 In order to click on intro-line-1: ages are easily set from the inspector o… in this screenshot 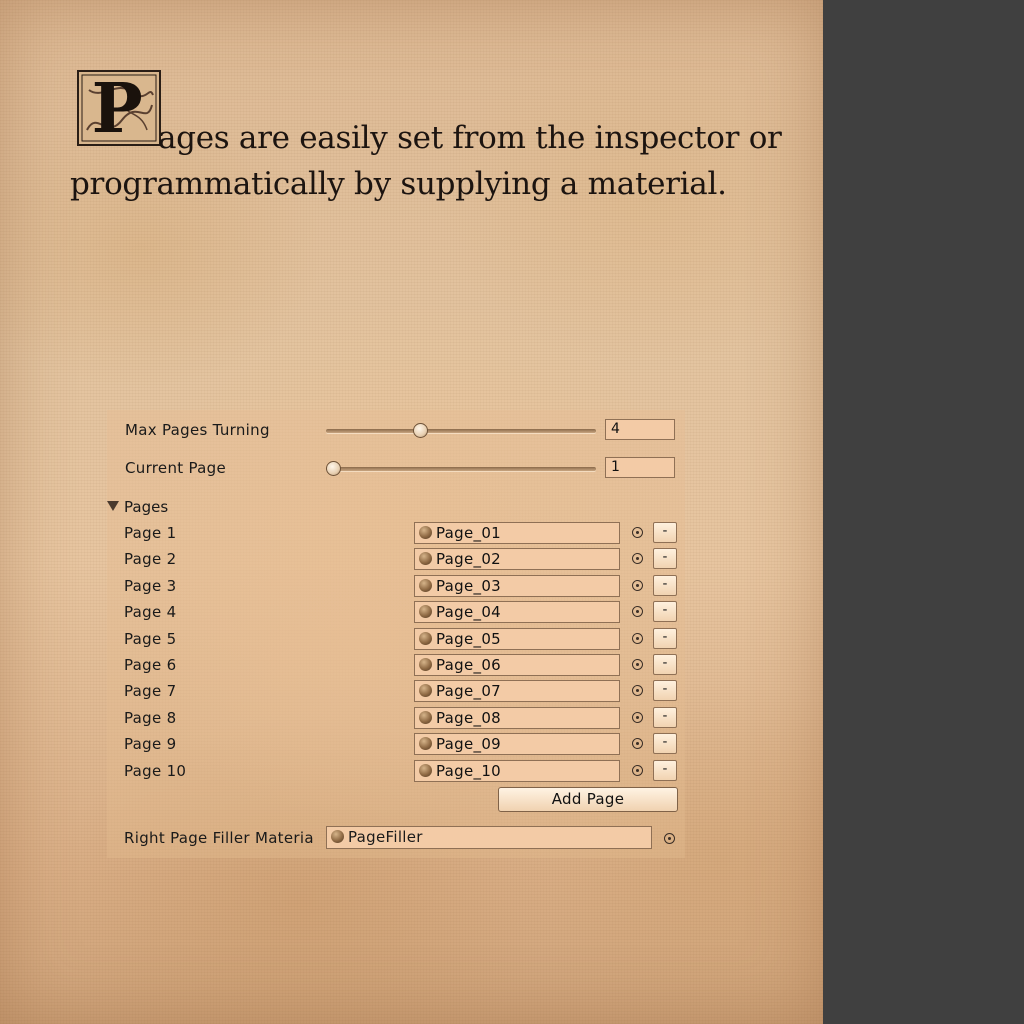, I will do `click(470, 138)`.